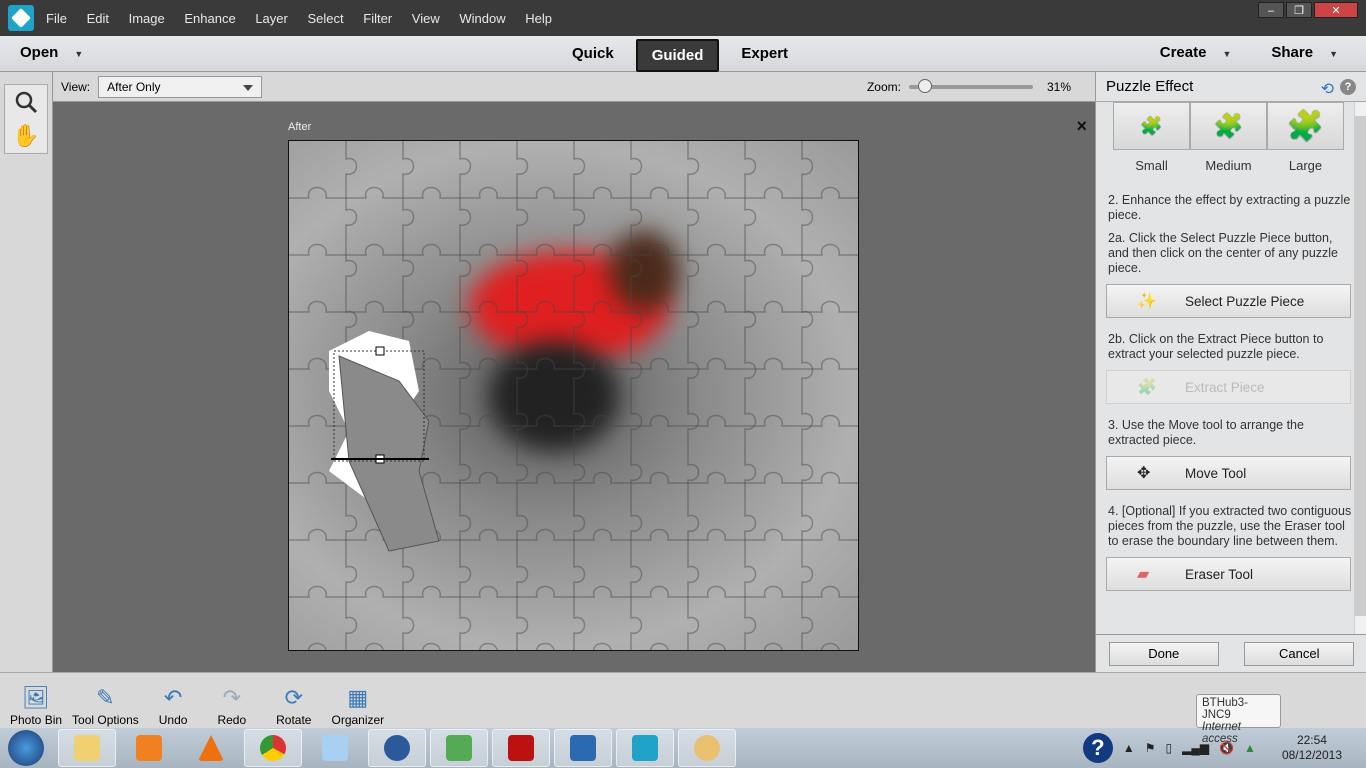 This screenshot has width=1366, height=768. What do you see at coordinates (1150, 748) in the screenshot?
I see `action-center-icon: ⚑` at bounding box center [1150, 748].